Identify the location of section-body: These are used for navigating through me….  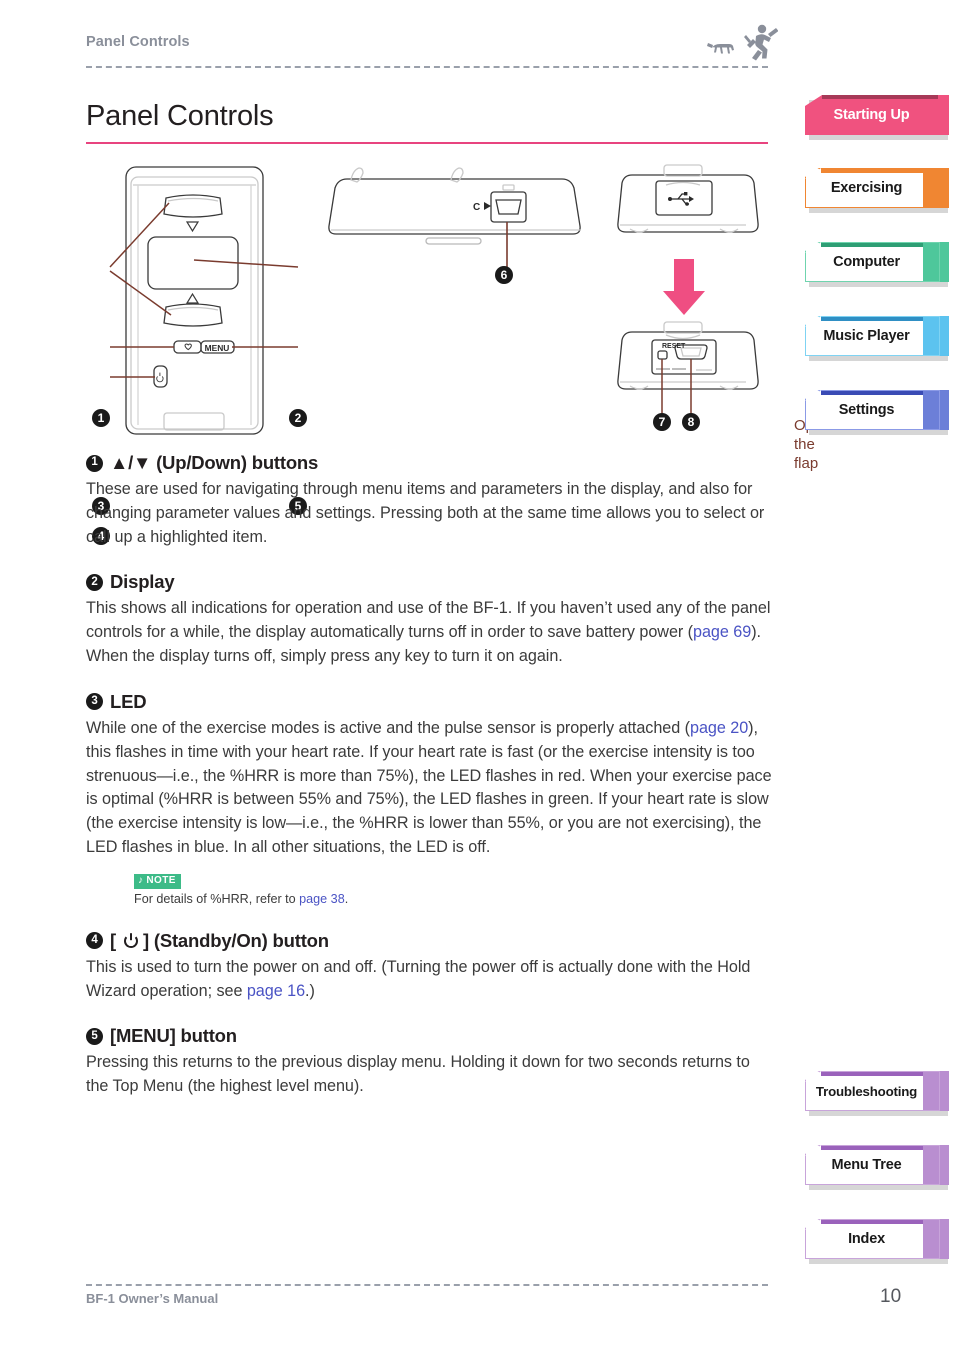
(431, 513).